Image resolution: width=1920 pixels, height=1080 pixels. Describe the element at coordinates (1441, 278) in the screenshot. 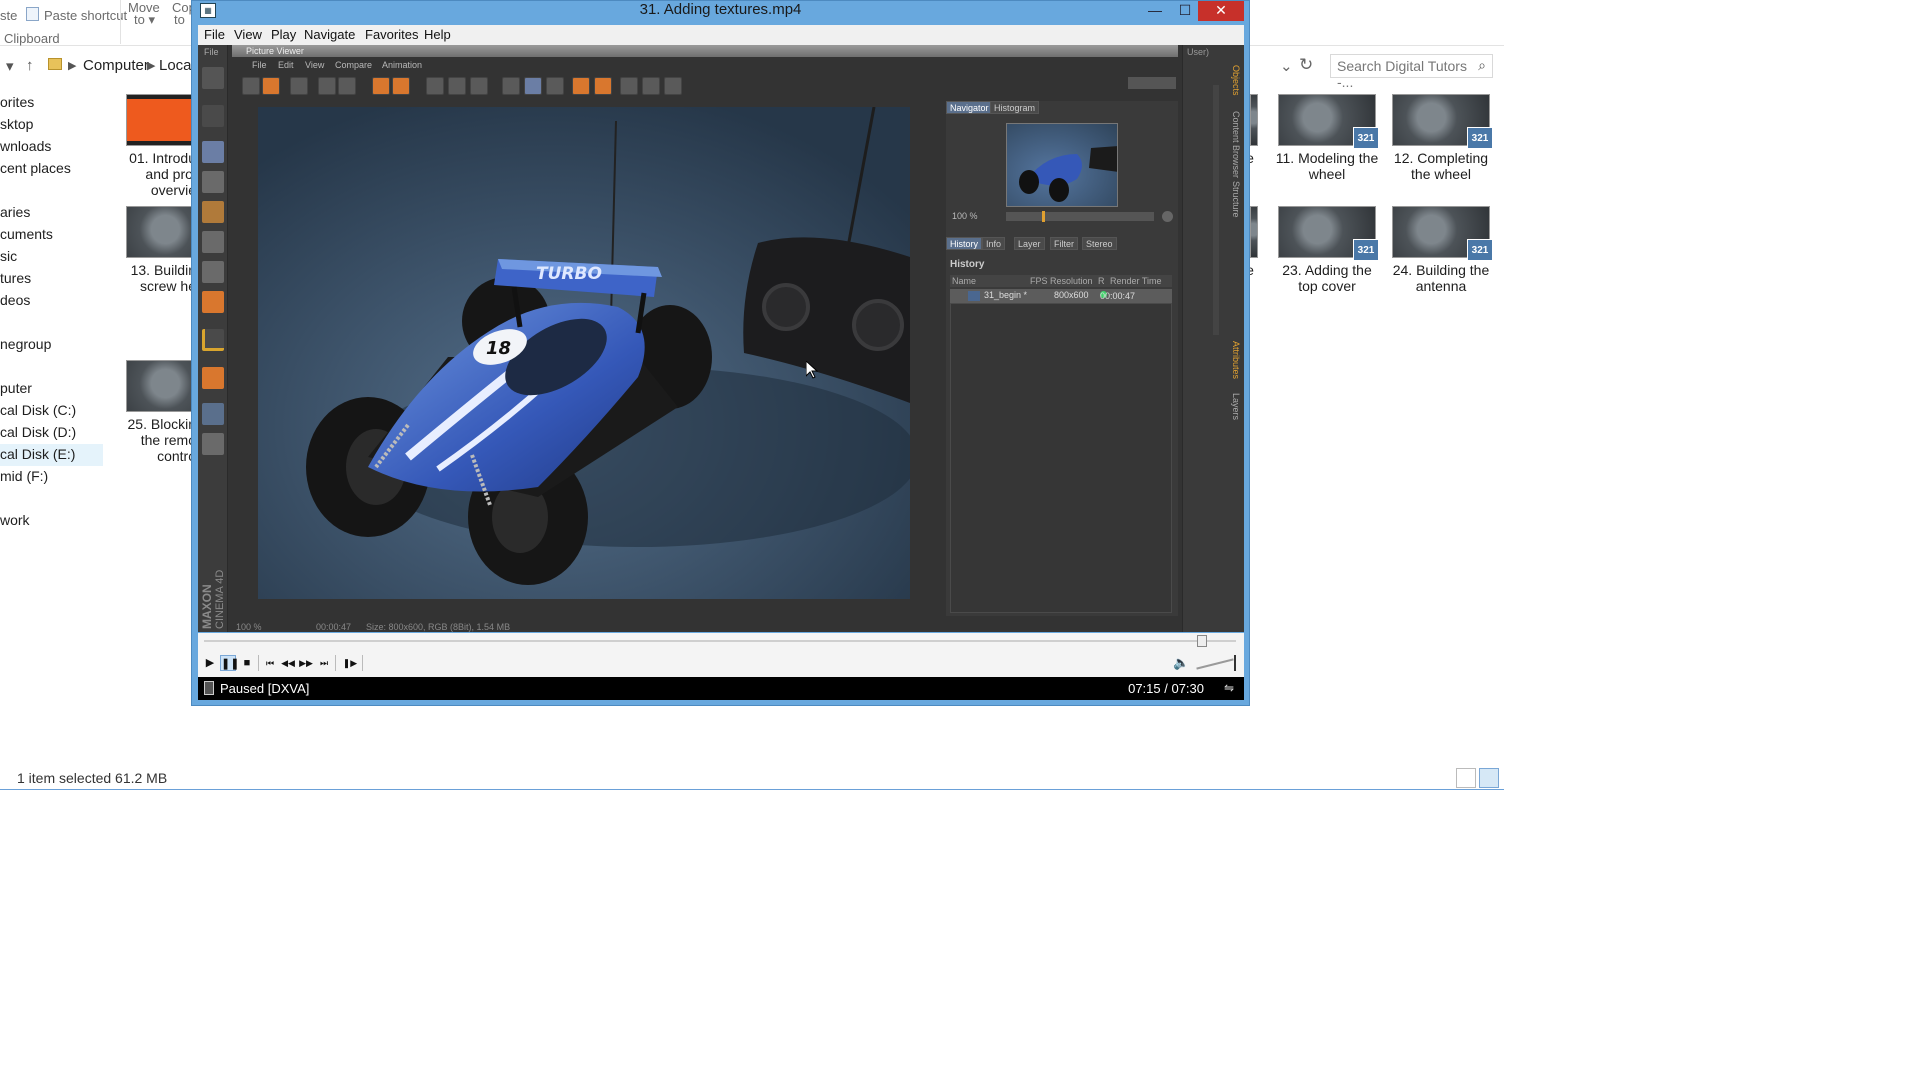

I see `file-label: 24. Building the antenna` at that location.